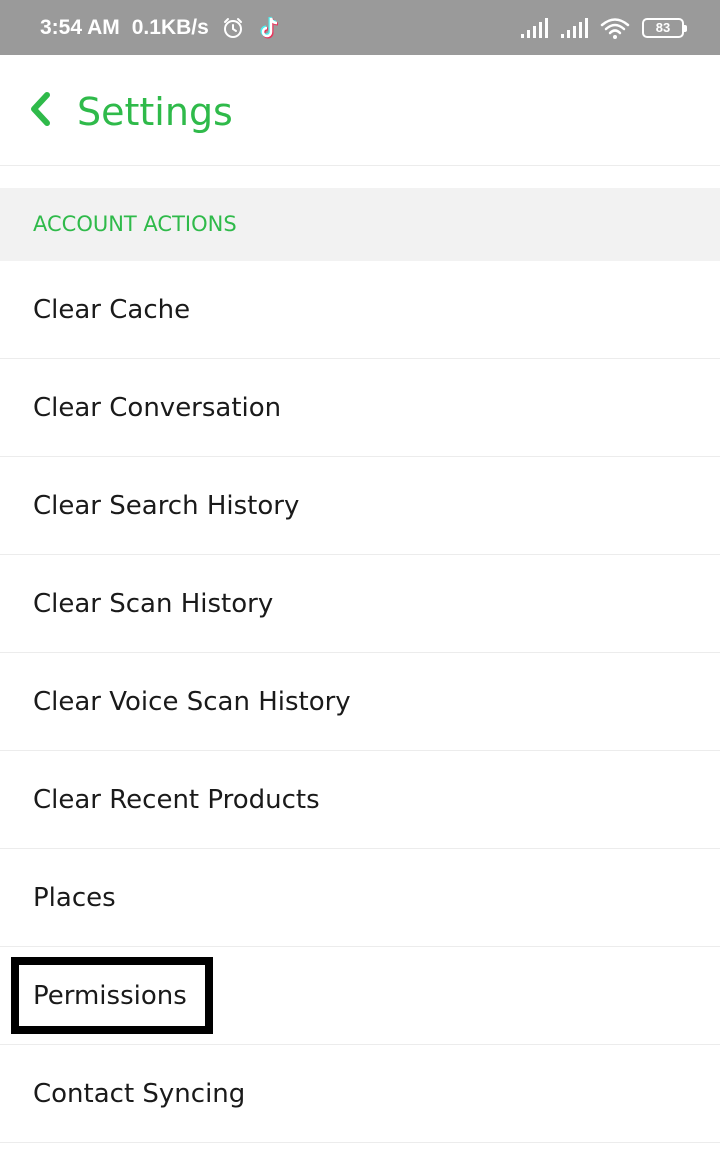 The width and height of the screenshot is (720, 1155). Describe the element at coordinates (360, 996) in the screenshot. I see `list-item-permissions: Permissions` at that location.